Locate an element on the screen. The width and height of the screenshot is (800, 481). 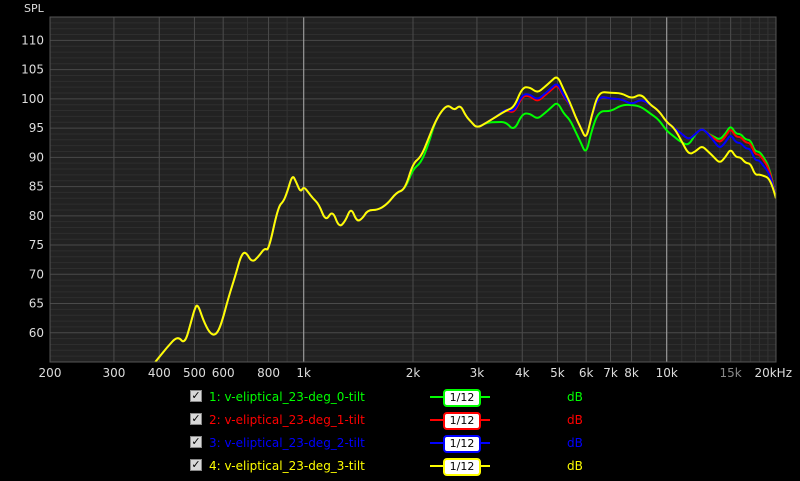
series-1-label: 1: v-eliptical_23-deg_0-tilt is located at coordinates (287, 397).